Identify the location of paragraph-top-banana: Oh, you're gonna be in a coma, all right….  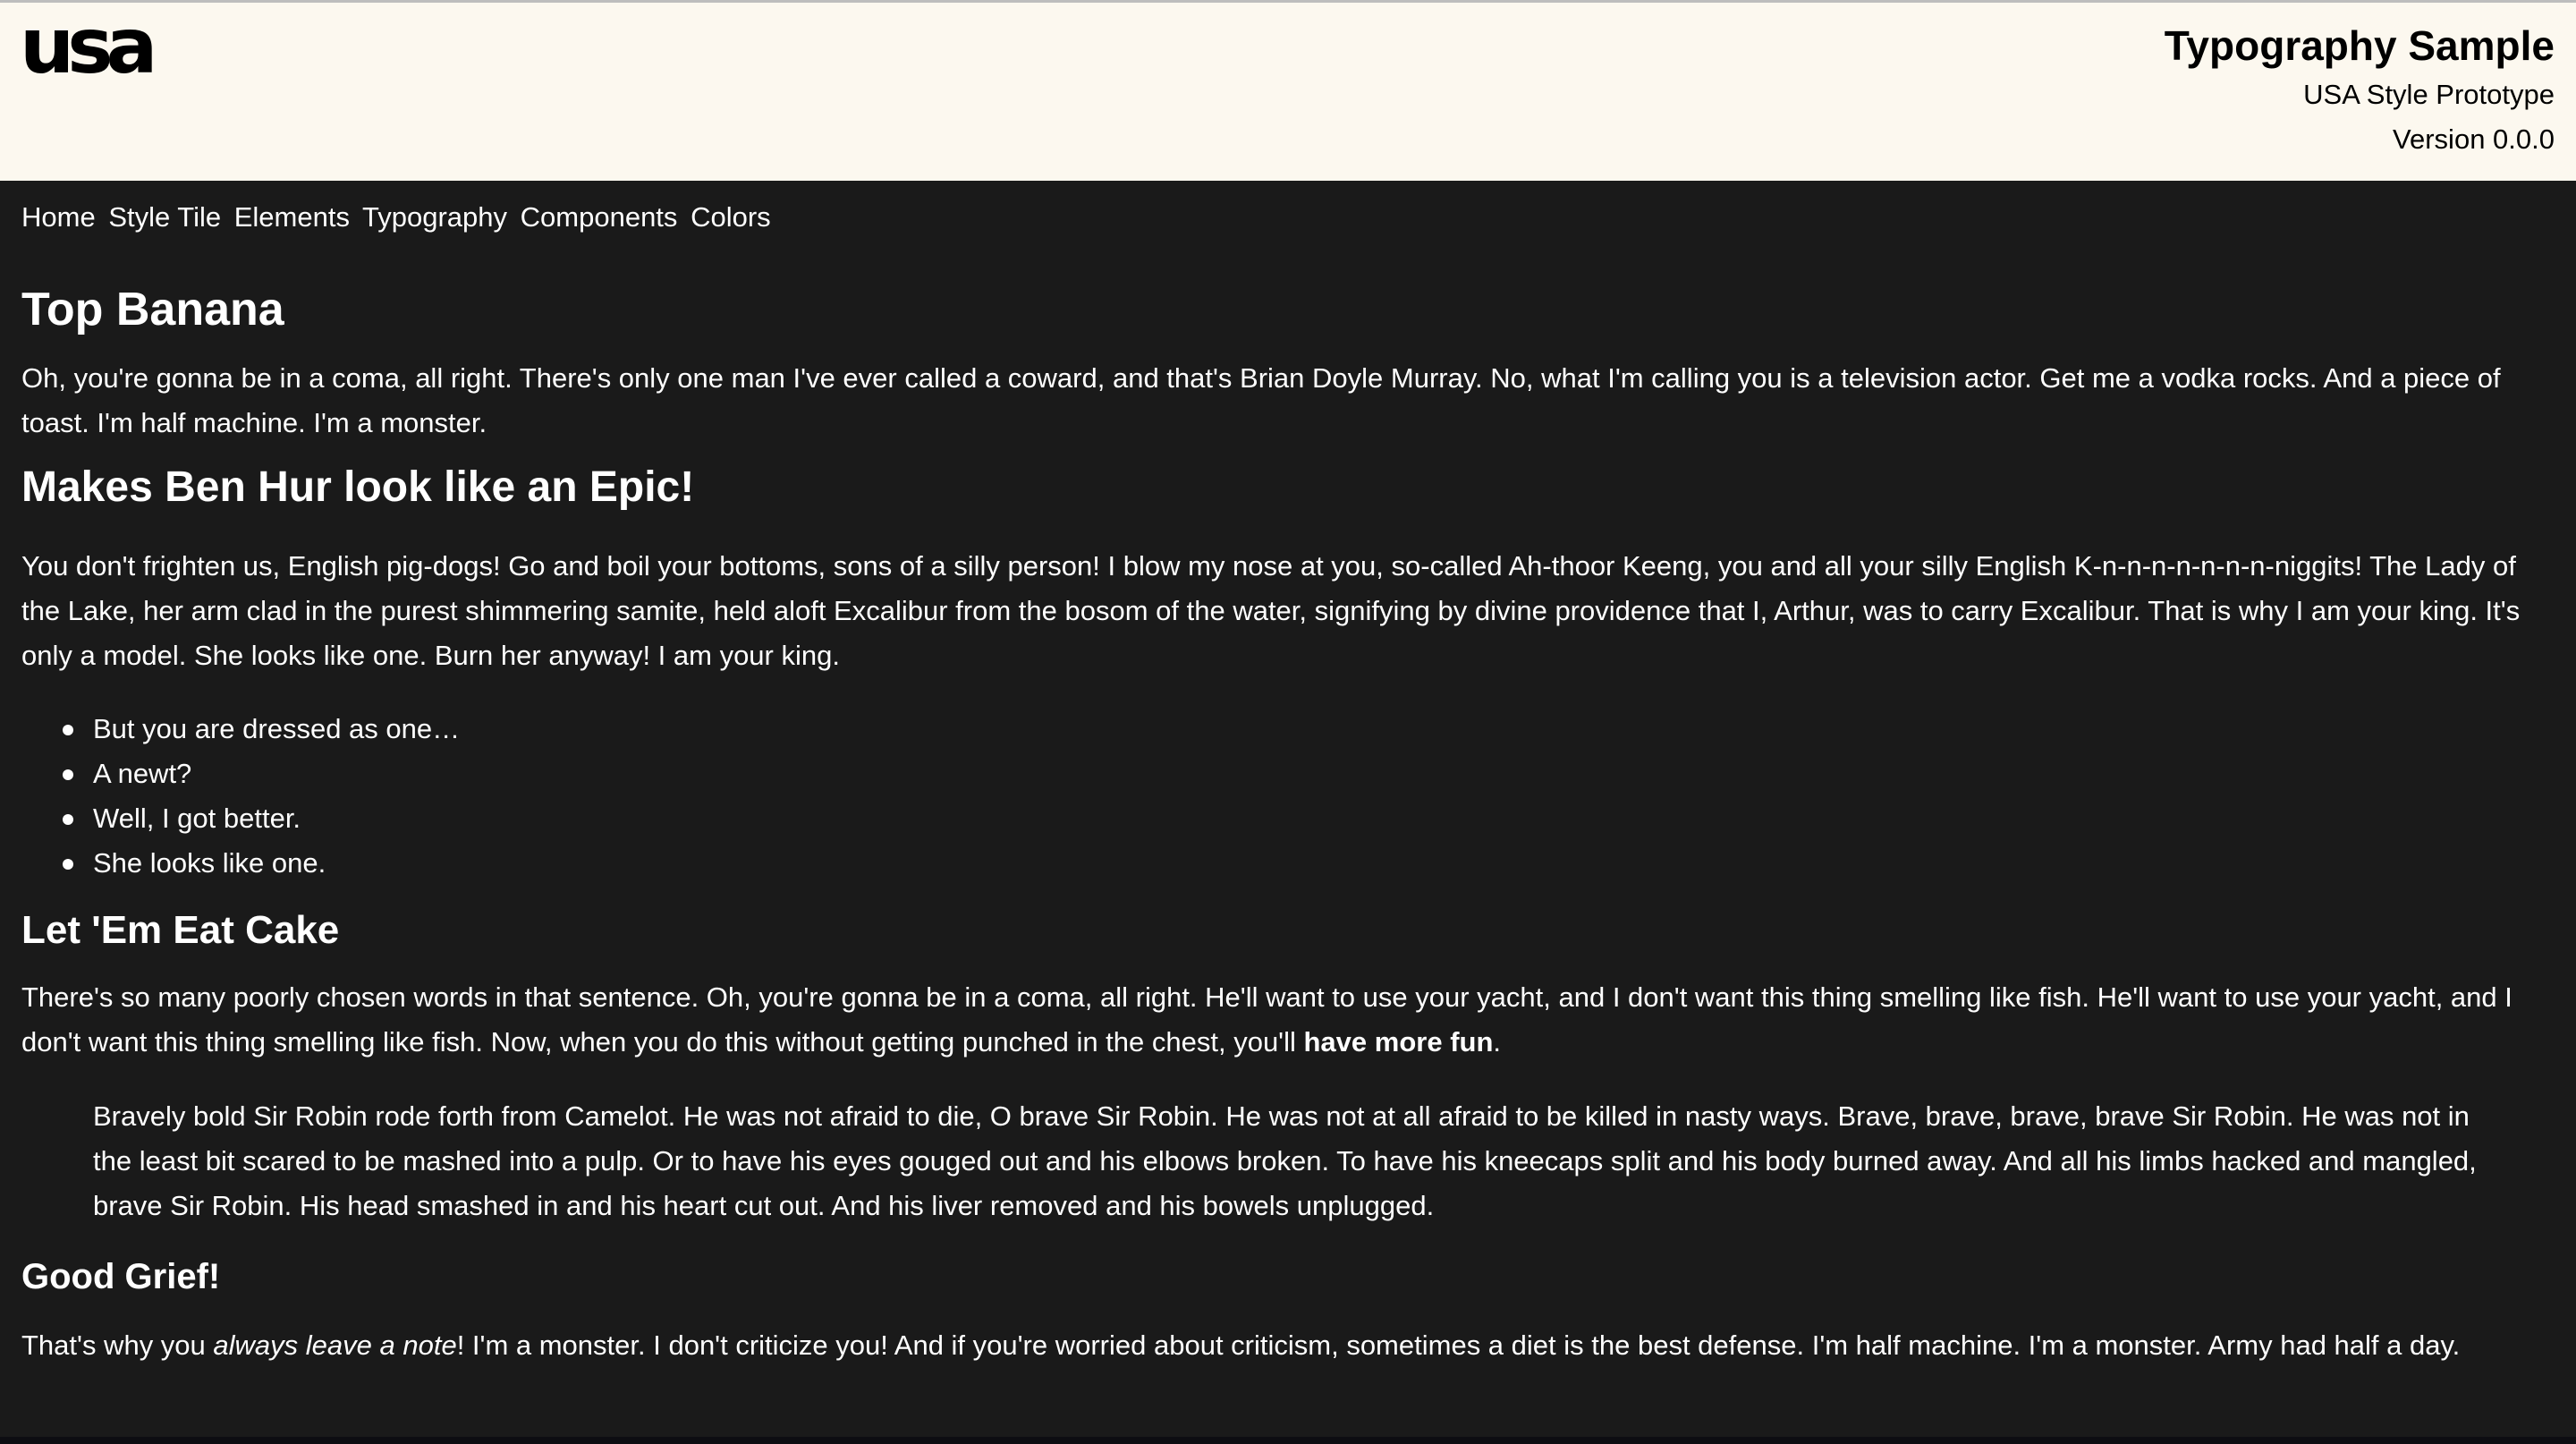
(1261, 400).